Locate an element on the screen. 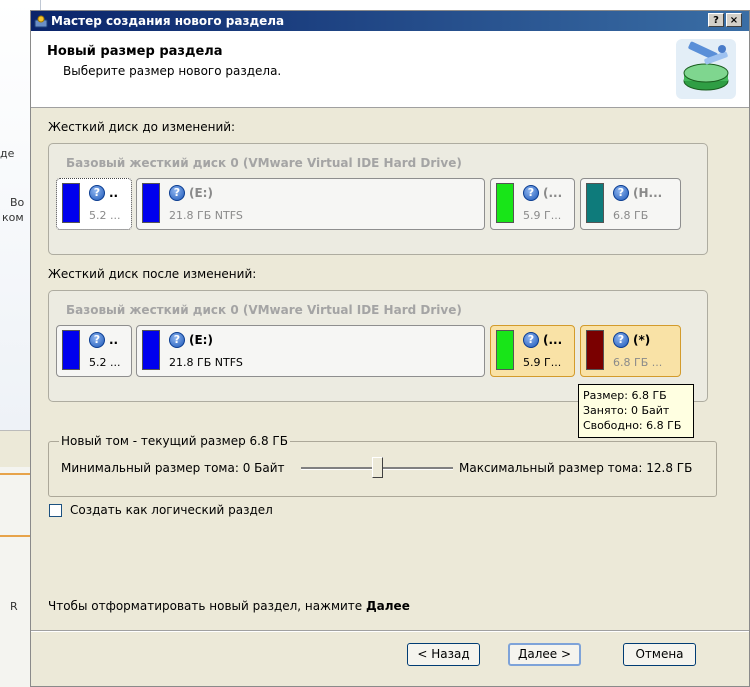  logical-partition-label: Создать как логический раздел is located at coordinates (171, 510).